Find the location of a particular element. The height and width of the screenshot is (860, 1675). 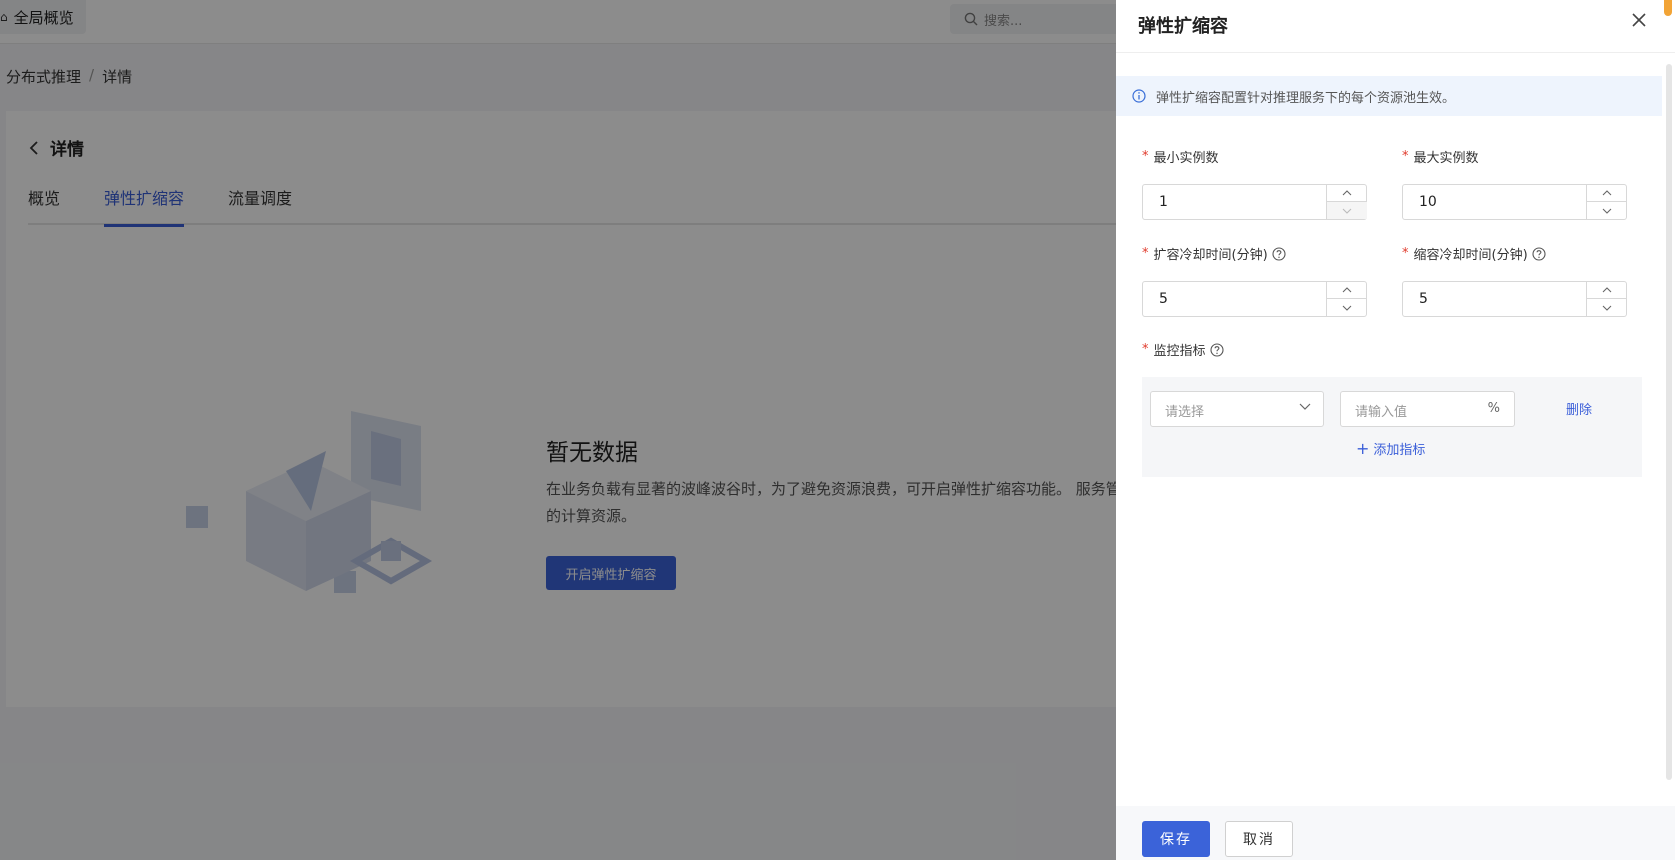

max-instances-stepper is located at coordinates (1606, 202).